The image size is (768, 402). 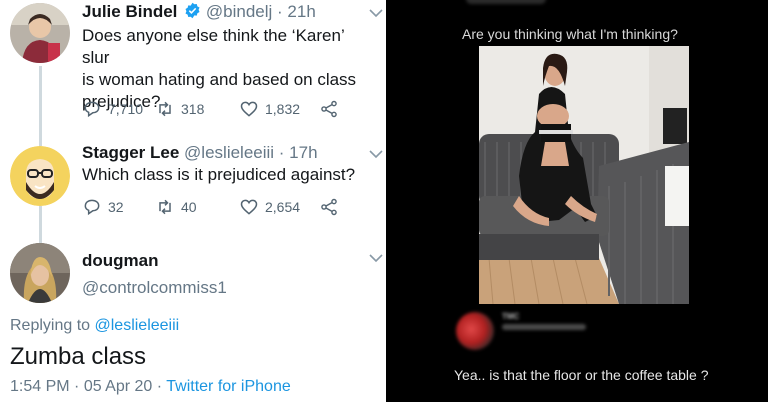 I want to click on avatar-julie-bindel, so click(x=40, y=33).